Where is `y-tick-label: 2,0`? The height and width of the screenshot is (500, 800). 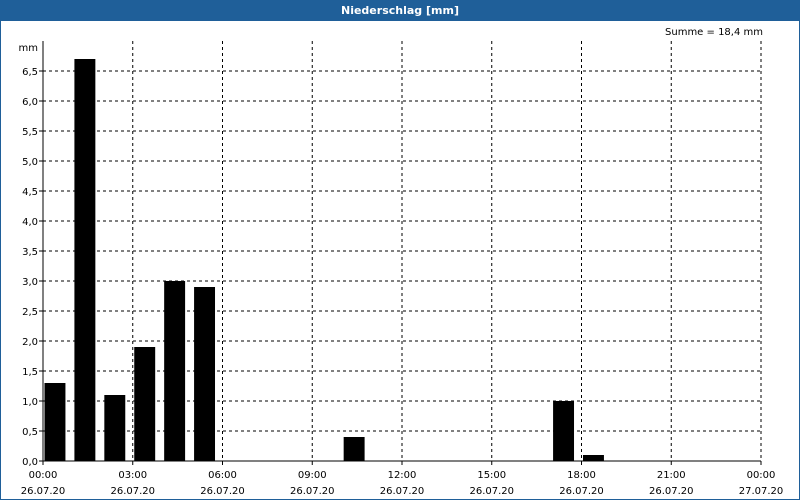 y-tick-label: 2,0 is located at coordinates (30, 342).